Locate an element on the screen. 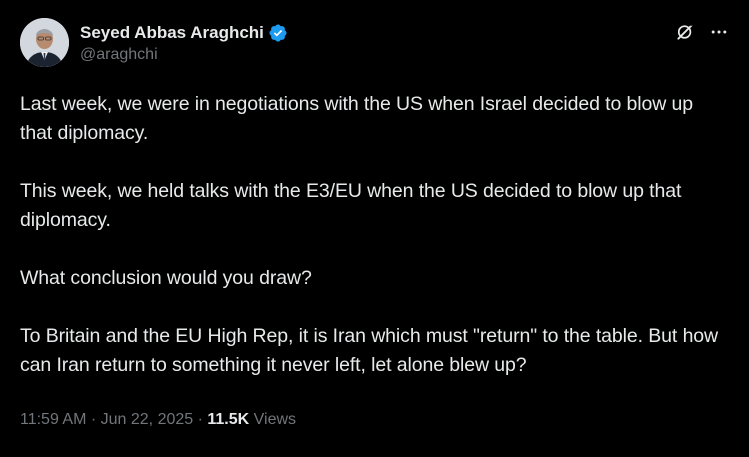  tweet-actions is located at coordinates (702, 32).